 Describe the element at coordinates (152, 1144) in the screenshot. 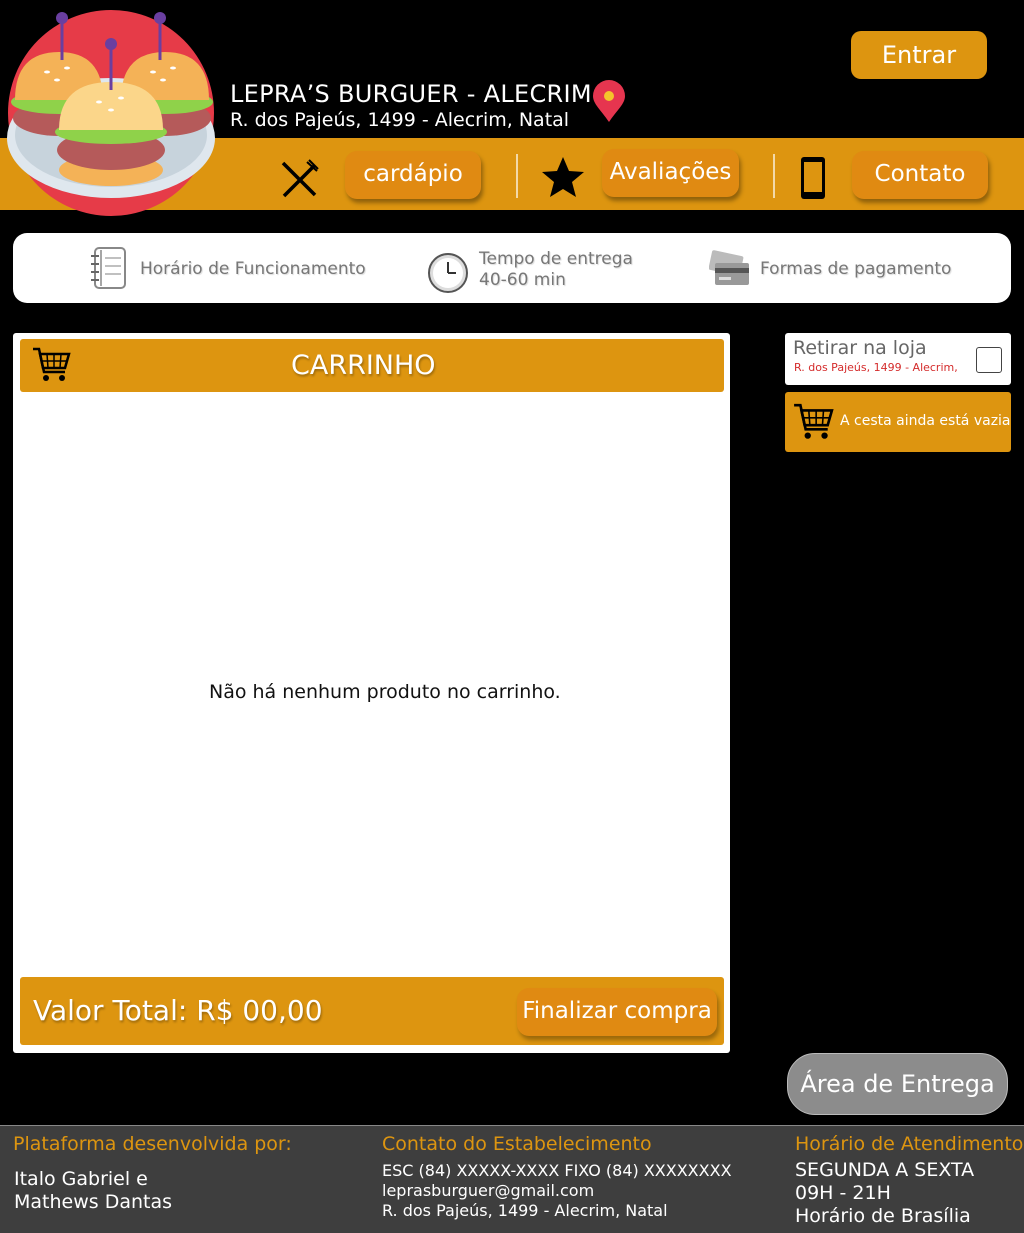

I see `footer-dev-heading: Plataforma desenvolvida por:` at that location.